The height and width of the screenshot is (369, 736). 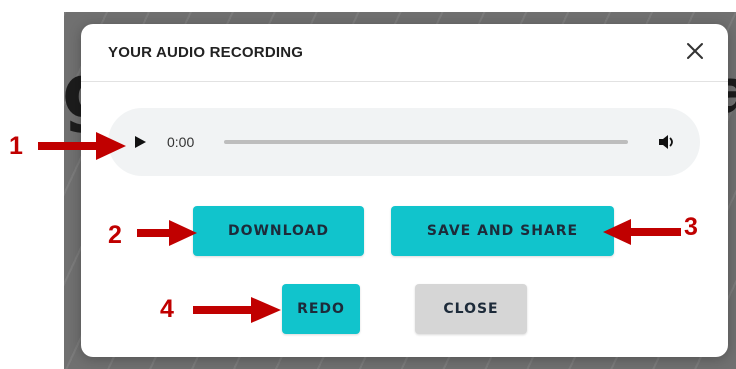 What do you see at coordinates (278, 231) in the screenshot?
I see `download-button: DOWNLOAD` at bounding box center [278, 231].